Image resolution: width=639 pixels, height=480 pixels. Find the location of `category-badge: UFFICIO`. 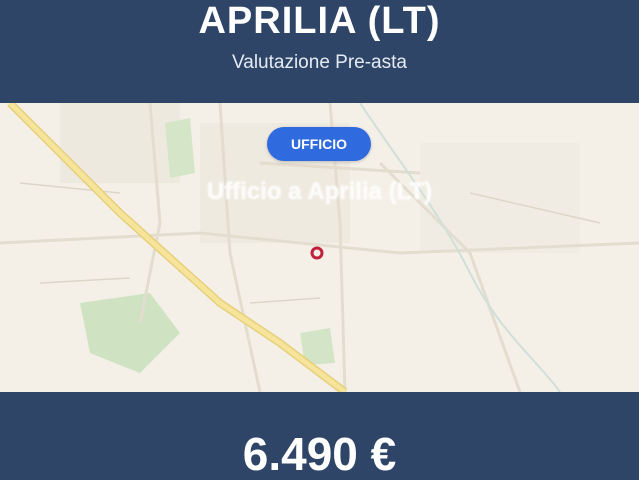

category-badge: UFFICIO is located at coordinates (319, 144).